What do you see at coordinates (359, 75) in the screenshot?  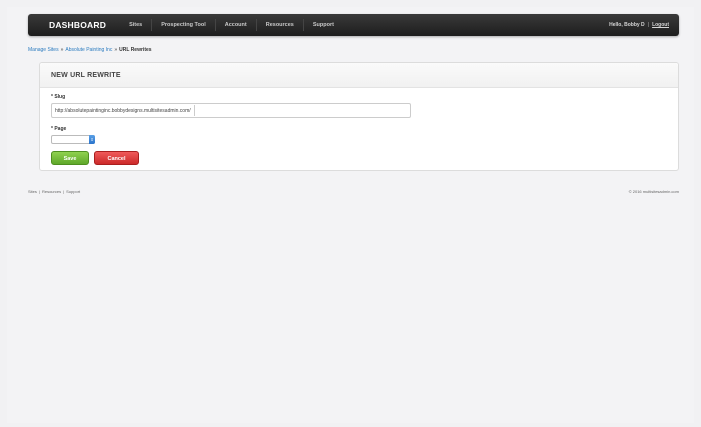 I see `panel-header: NEW URL REWRITE` at bounding box center [359, 75].